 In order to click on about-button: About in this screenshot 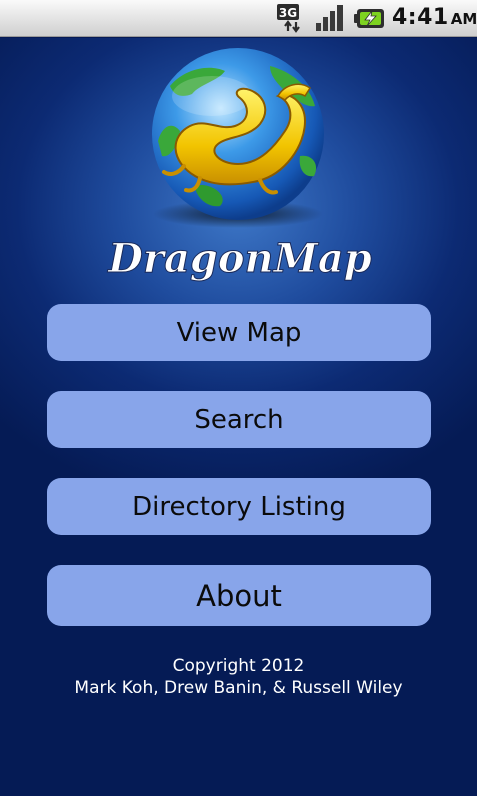, I will do `click(239, 595)`.